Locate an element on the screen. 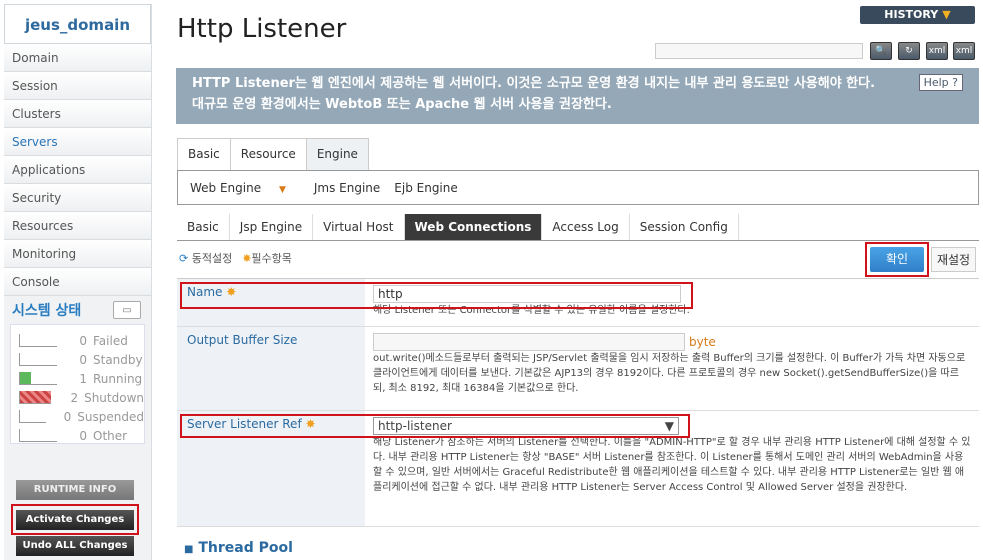 The image size is (983, 560). sidebar-item-session: Session is located at coordinates (77, 86).